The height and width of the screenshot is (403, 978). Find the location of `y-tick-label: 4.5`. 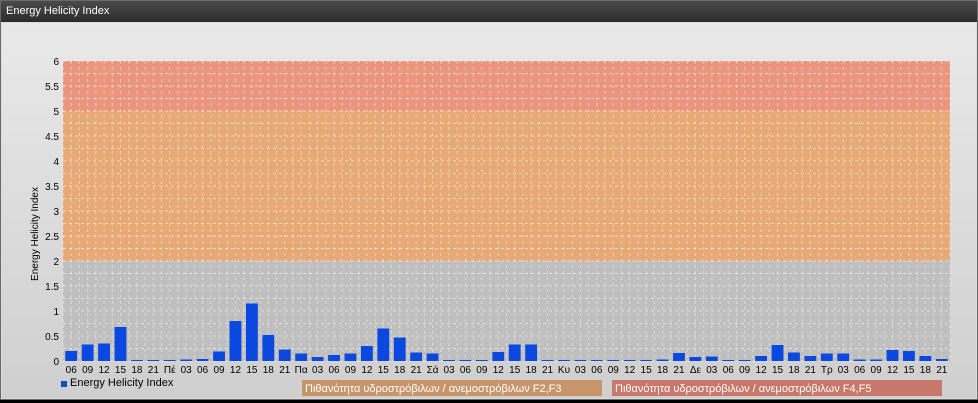

y-tick-label: 4.5 is located at coordinates (52, 137).